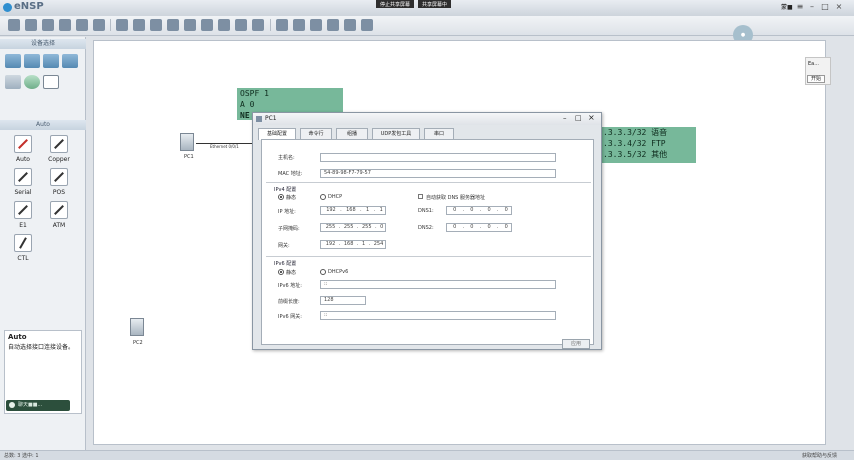  I want to click on pc1-device-icon, so click(187, 142).